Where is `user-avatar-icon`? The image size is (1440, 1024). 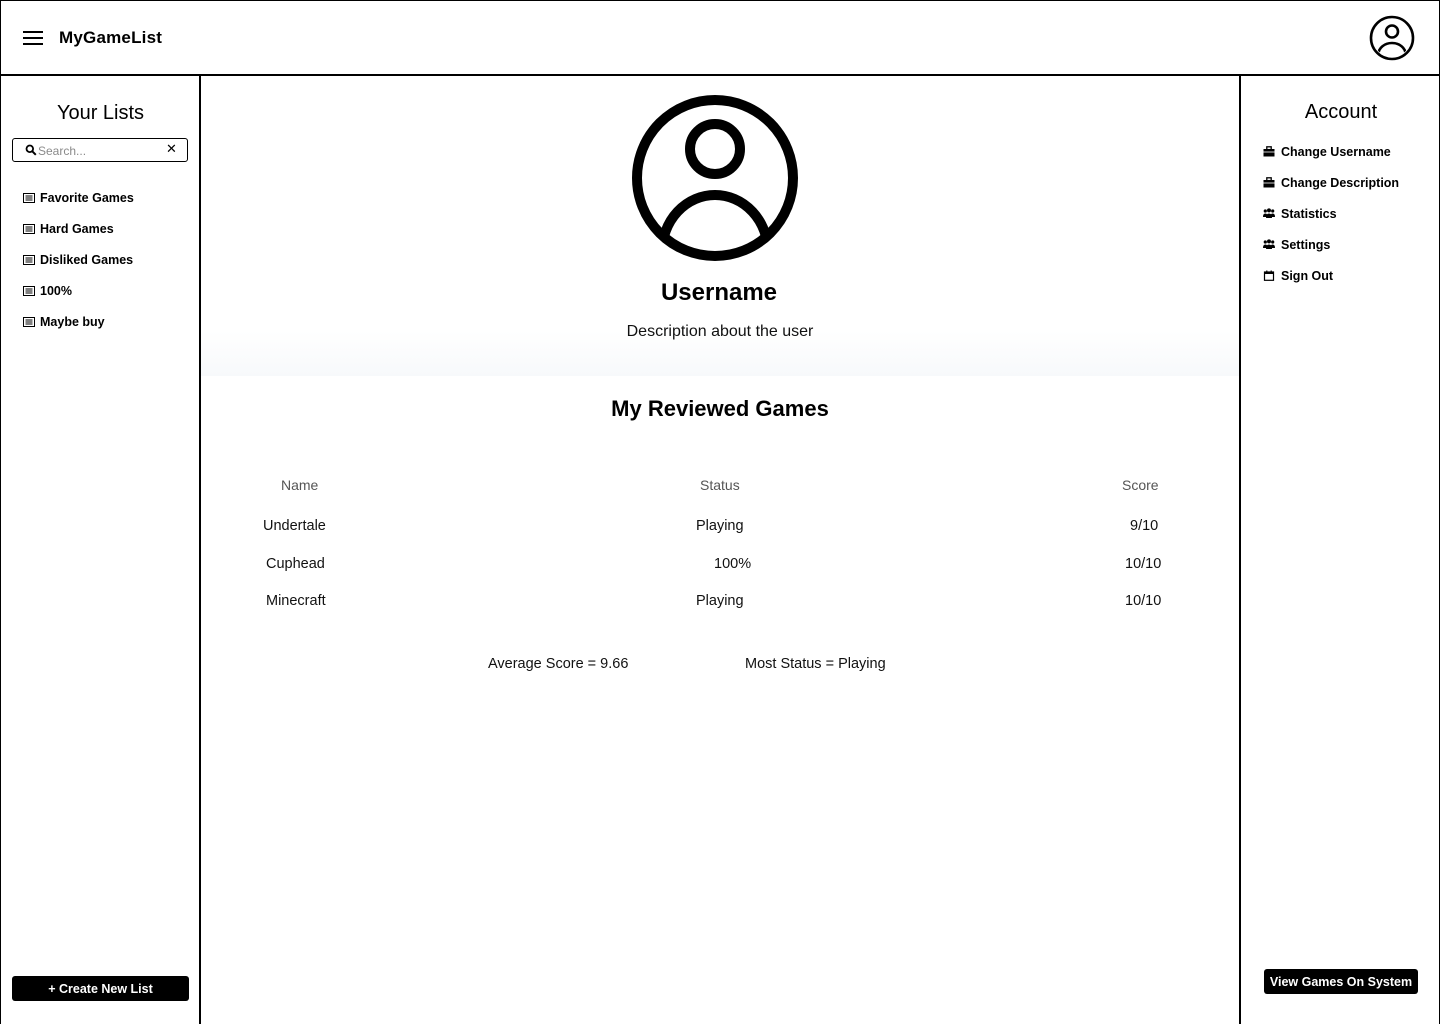 user-avatar-icon is located at coordinates (1392, 38).